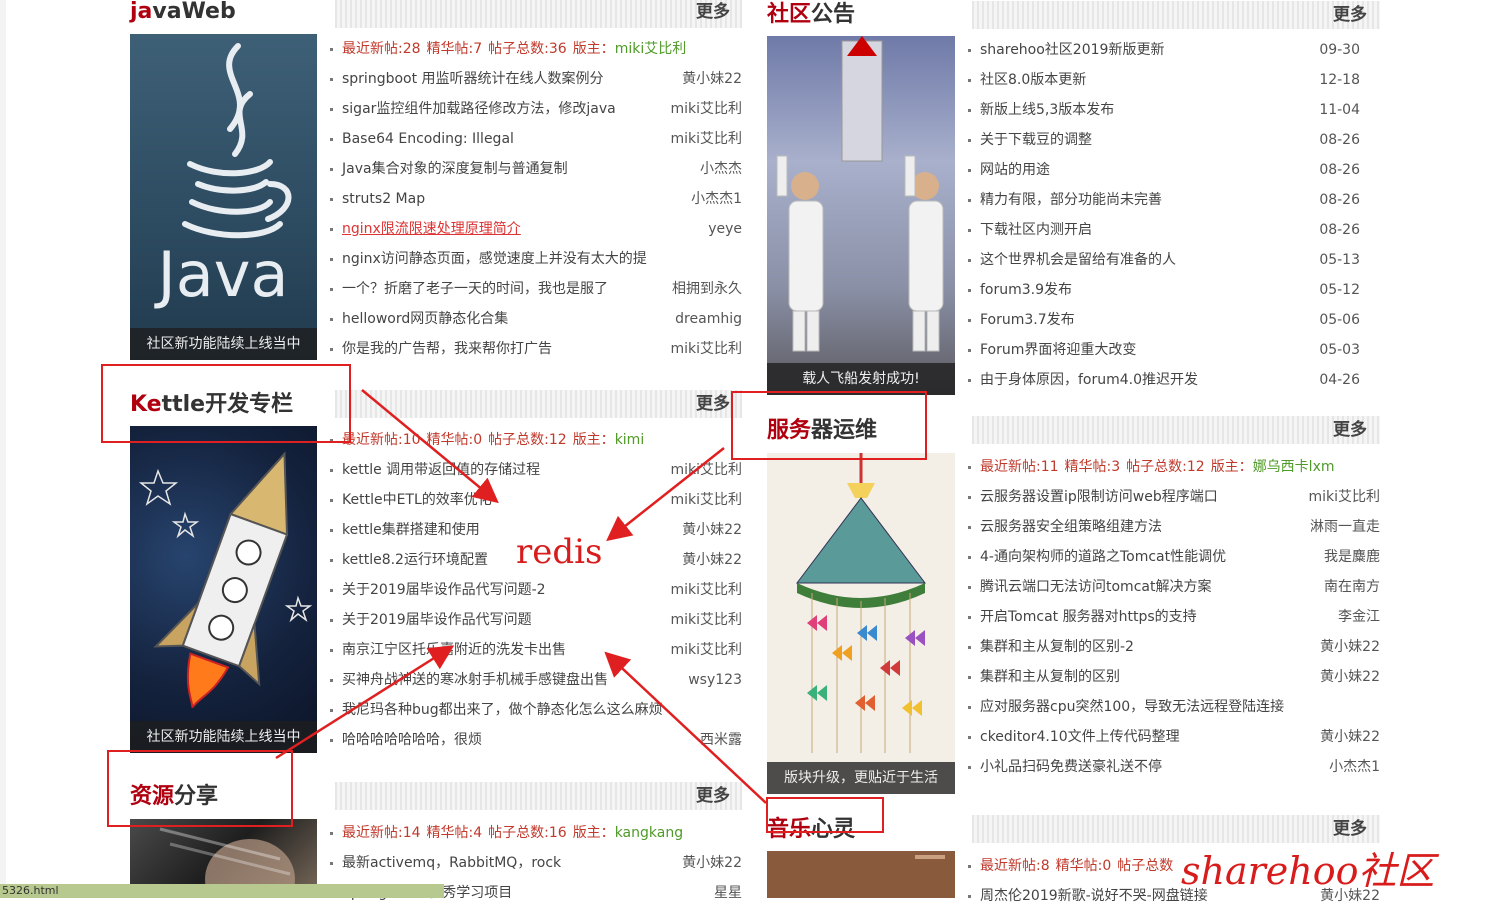  I want to click on browser-status-bar: 5326.html, so click(222, 891).